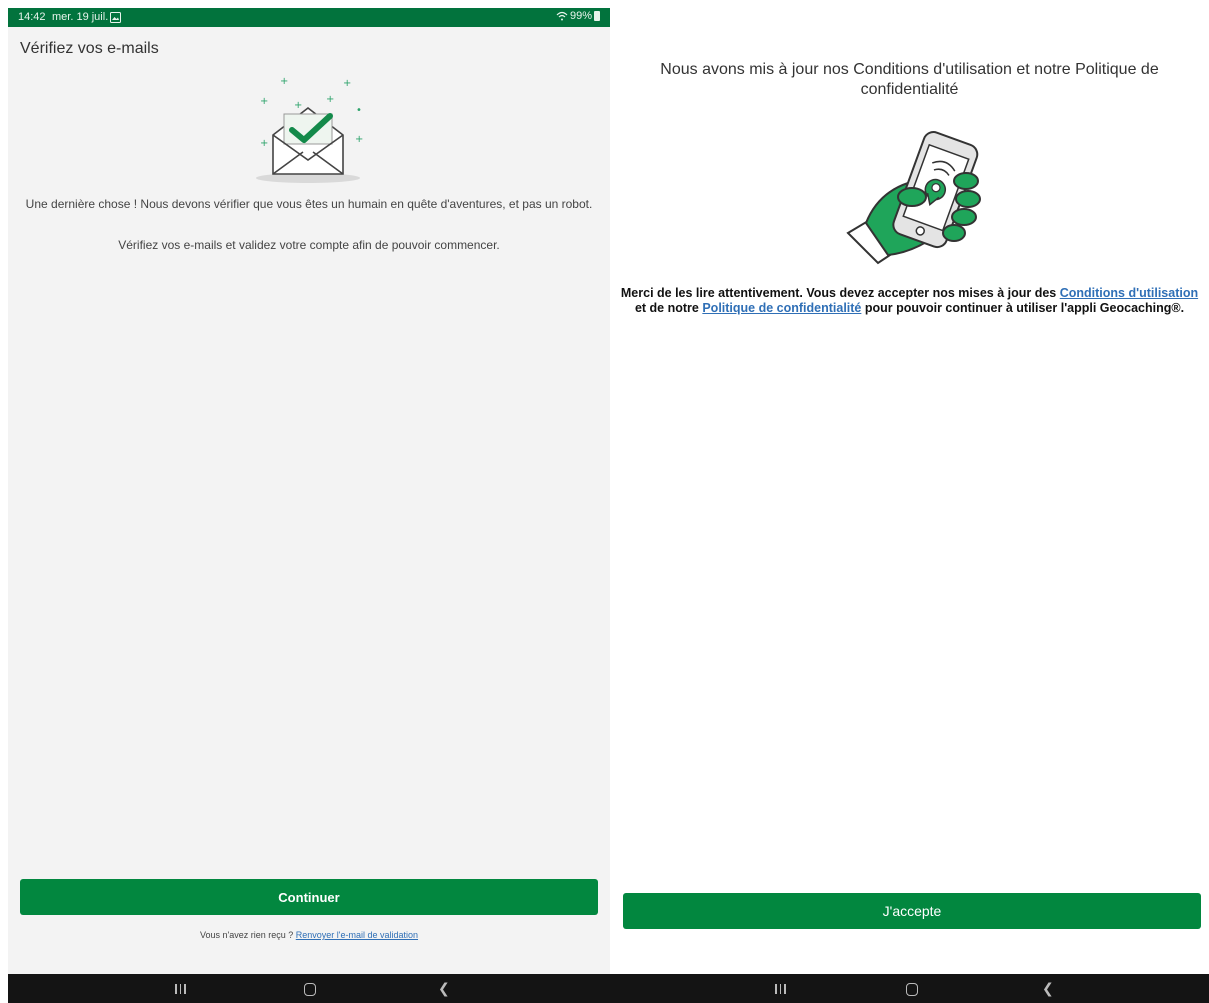 Image resolution: width=1209 pixels, height=1003 pixels. Describe the element at coordinates (309, 129) in the screenshot. I see `envelope-check-icon: + + + + + • + +` at that location.